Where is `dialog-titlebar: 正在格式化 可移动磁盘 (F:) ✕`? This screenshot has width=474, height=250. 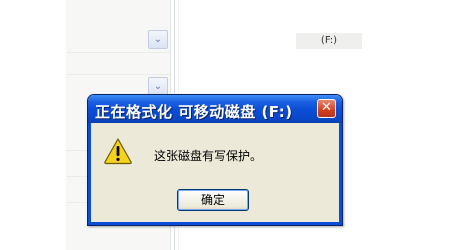
dialog-titlebar: 正在格式化 可移动磁盘 (F:) ✕ is located at coordinates (215, 109).